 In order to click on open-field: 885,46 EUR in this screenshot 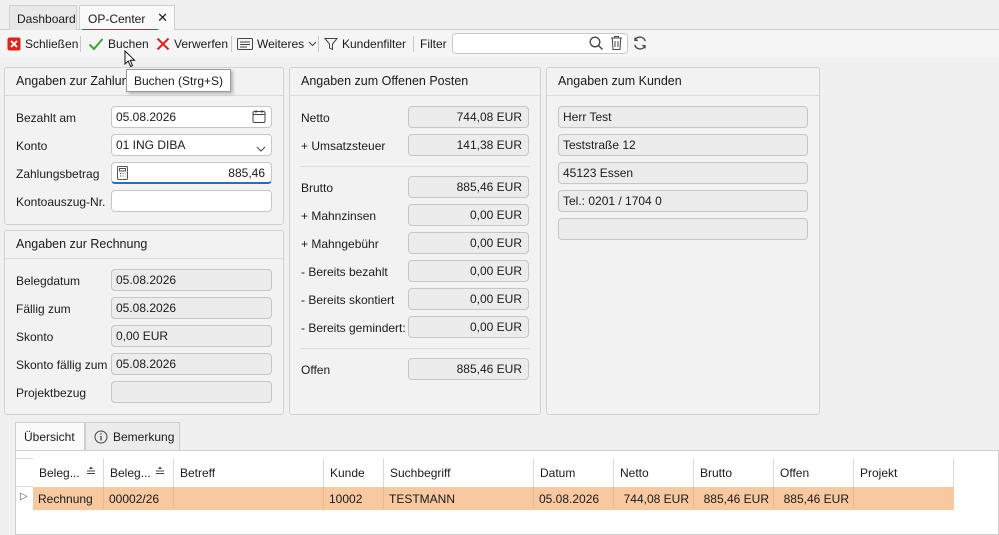, I will do `click(468, 369)`.